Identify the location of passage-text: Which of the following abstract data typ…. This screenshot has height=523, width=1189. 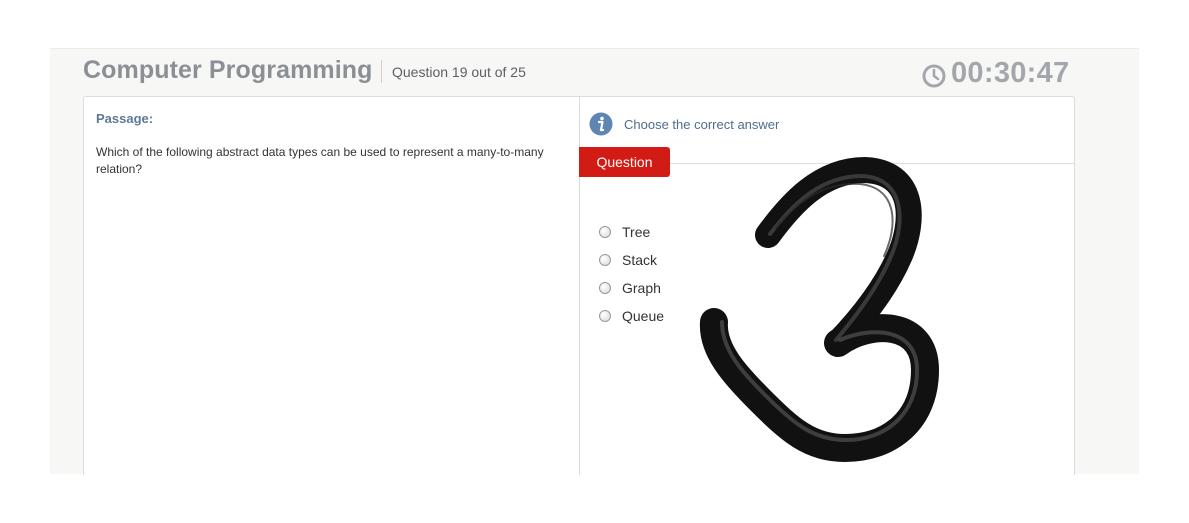
(320, 160).